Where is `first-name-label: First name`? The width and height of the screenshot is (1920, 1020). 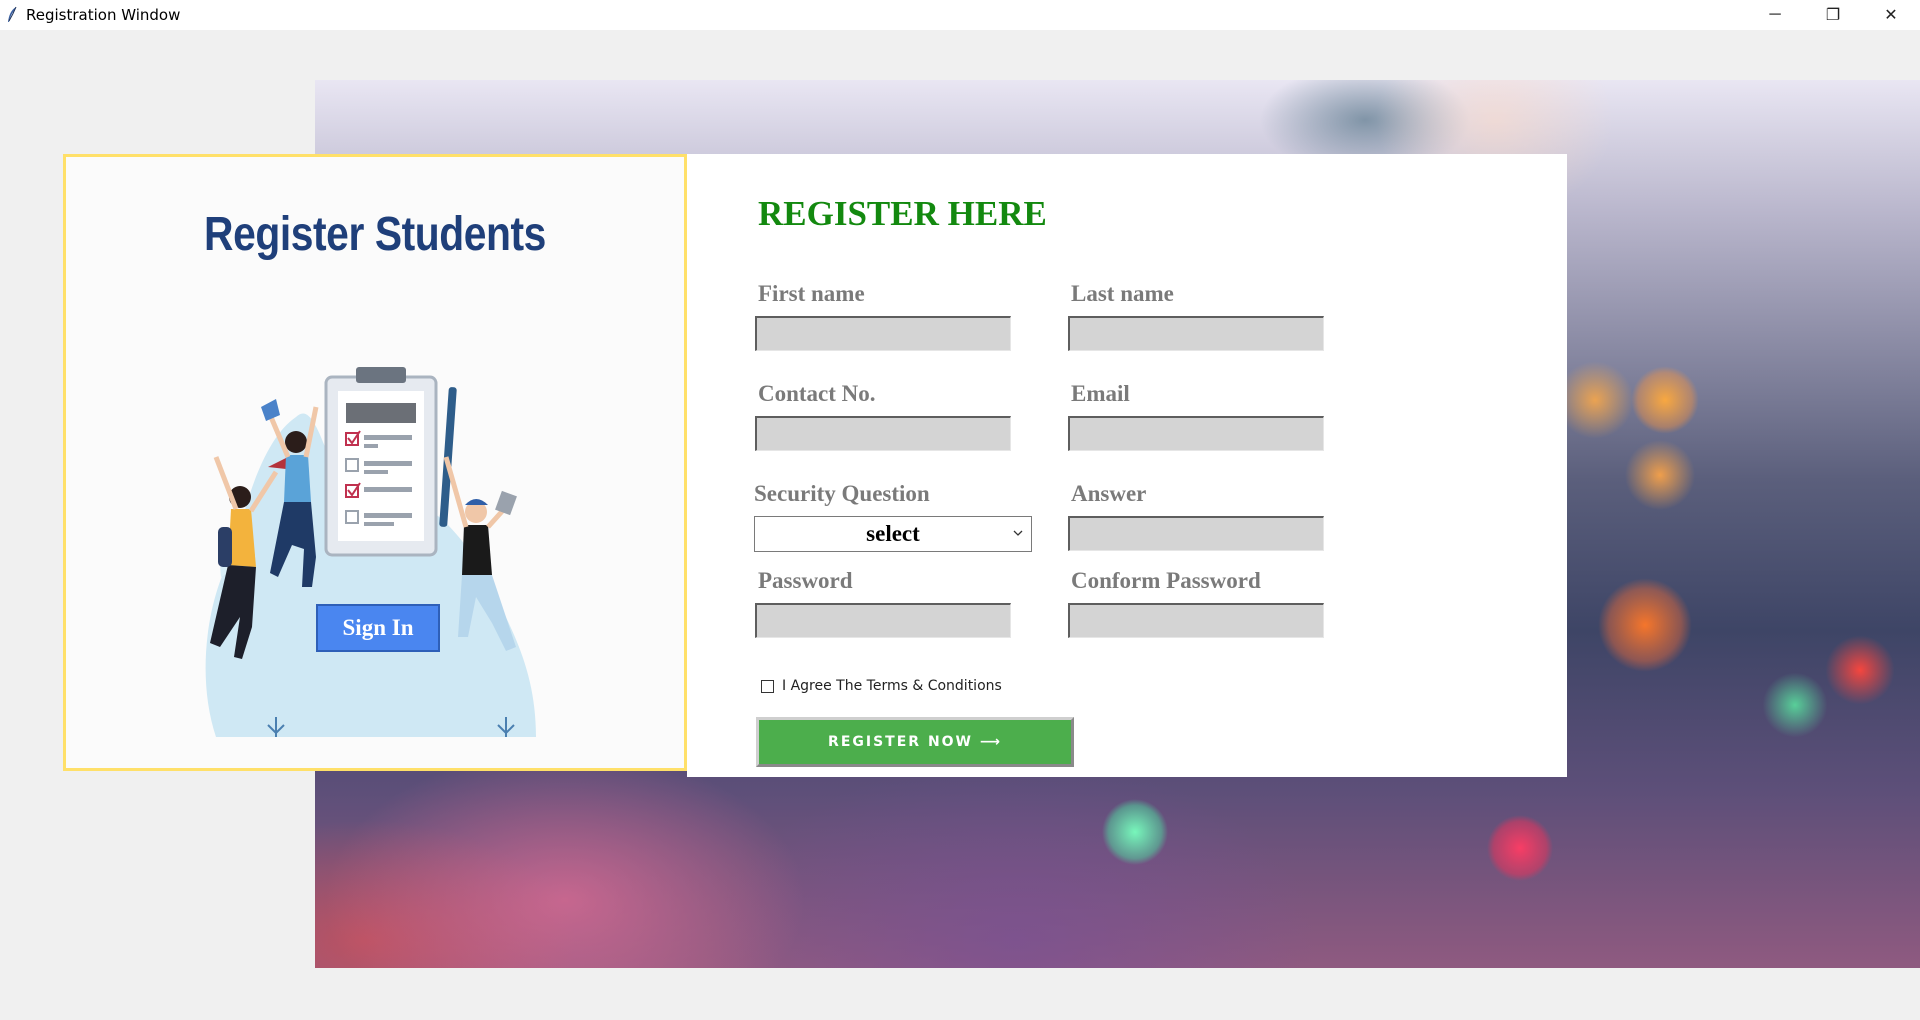 first-name-label: First name is located at coordinates (811, 293).